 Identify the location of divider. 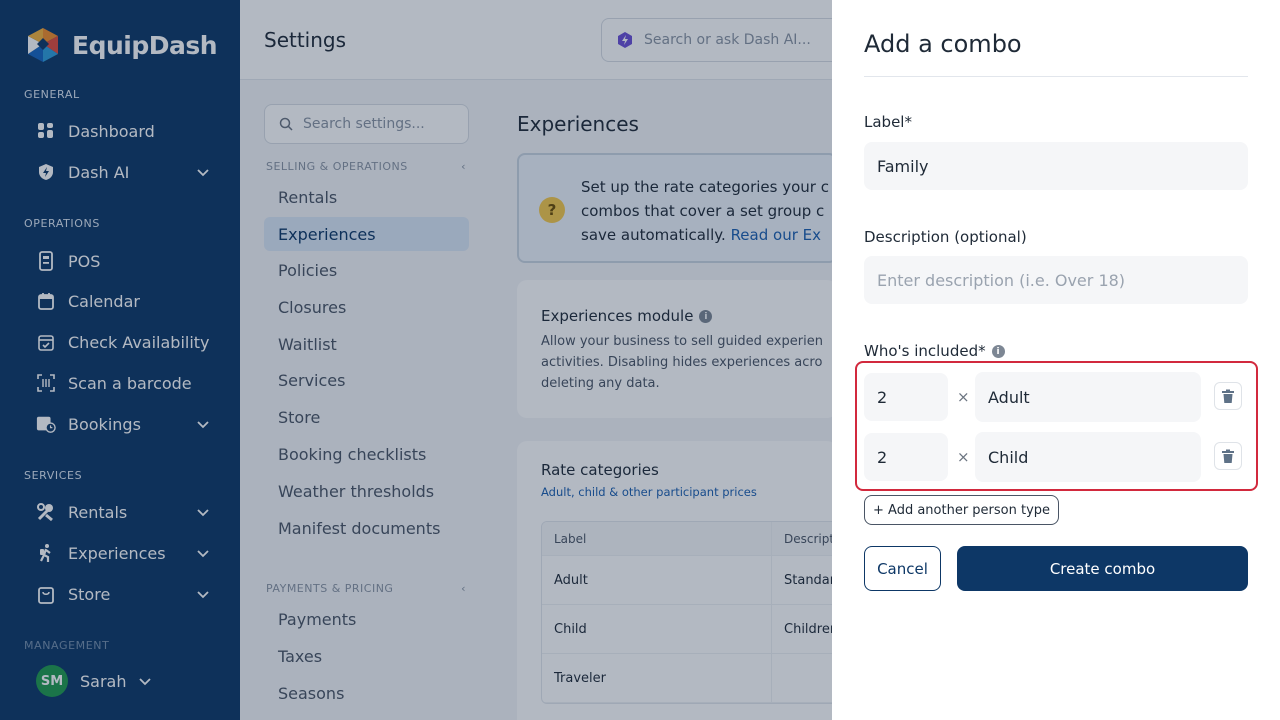
(1056, 76).